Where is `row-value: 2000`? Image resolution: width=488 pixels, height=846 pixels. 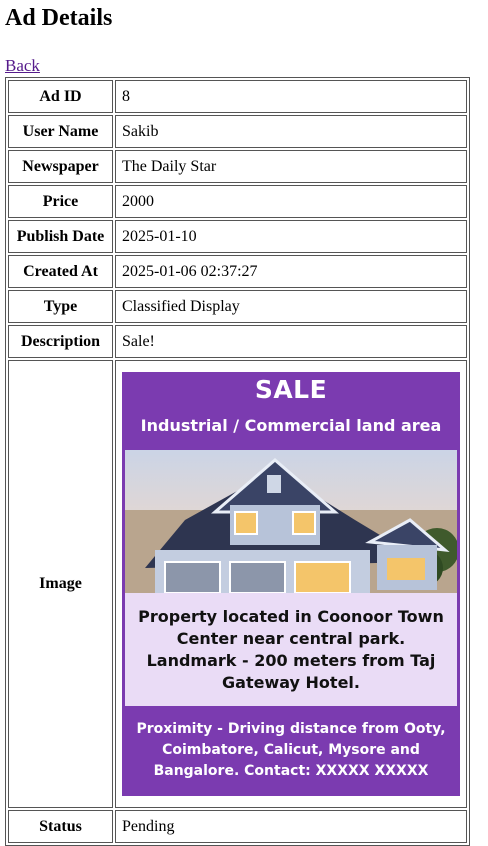
row-value: 2000 is located at coordinates (291, 201).